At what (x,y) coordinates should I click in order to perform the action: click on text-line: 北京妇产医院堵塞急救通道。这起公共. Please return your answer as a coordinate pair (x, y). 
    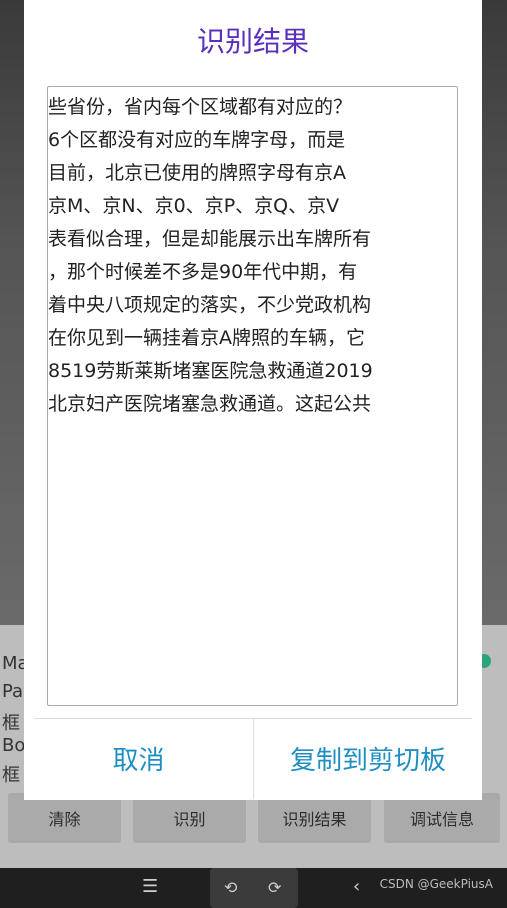
    Looking at the image, I should click on (210, 404).